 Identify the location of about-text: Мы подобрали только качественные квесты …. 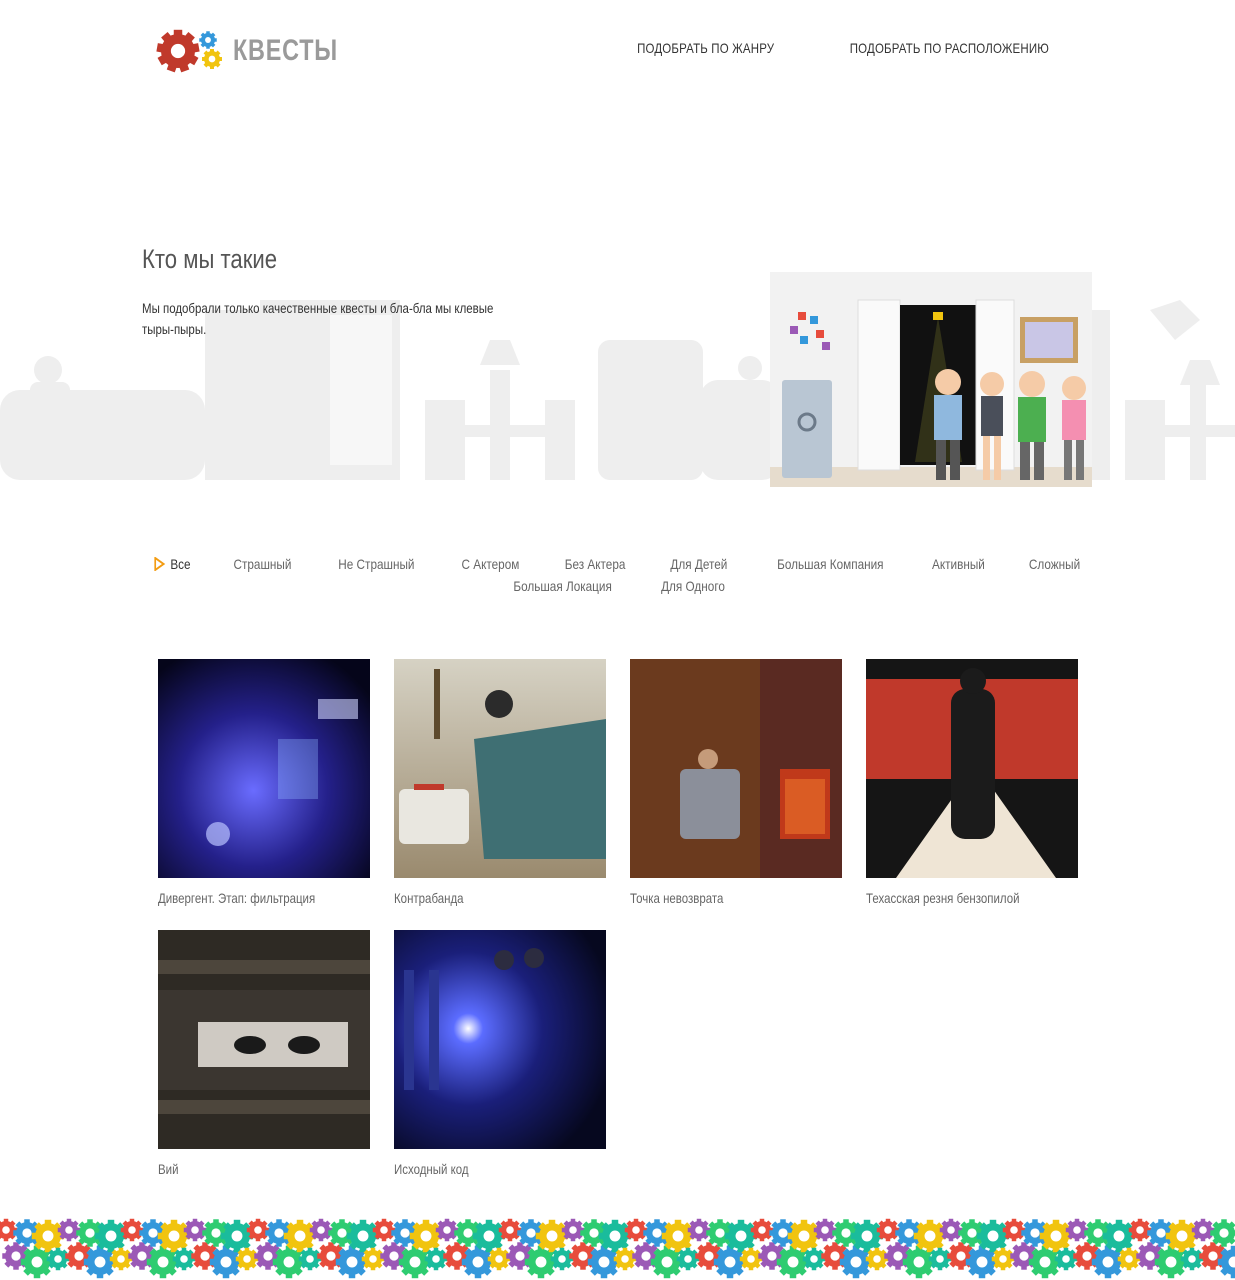
(318, 318).